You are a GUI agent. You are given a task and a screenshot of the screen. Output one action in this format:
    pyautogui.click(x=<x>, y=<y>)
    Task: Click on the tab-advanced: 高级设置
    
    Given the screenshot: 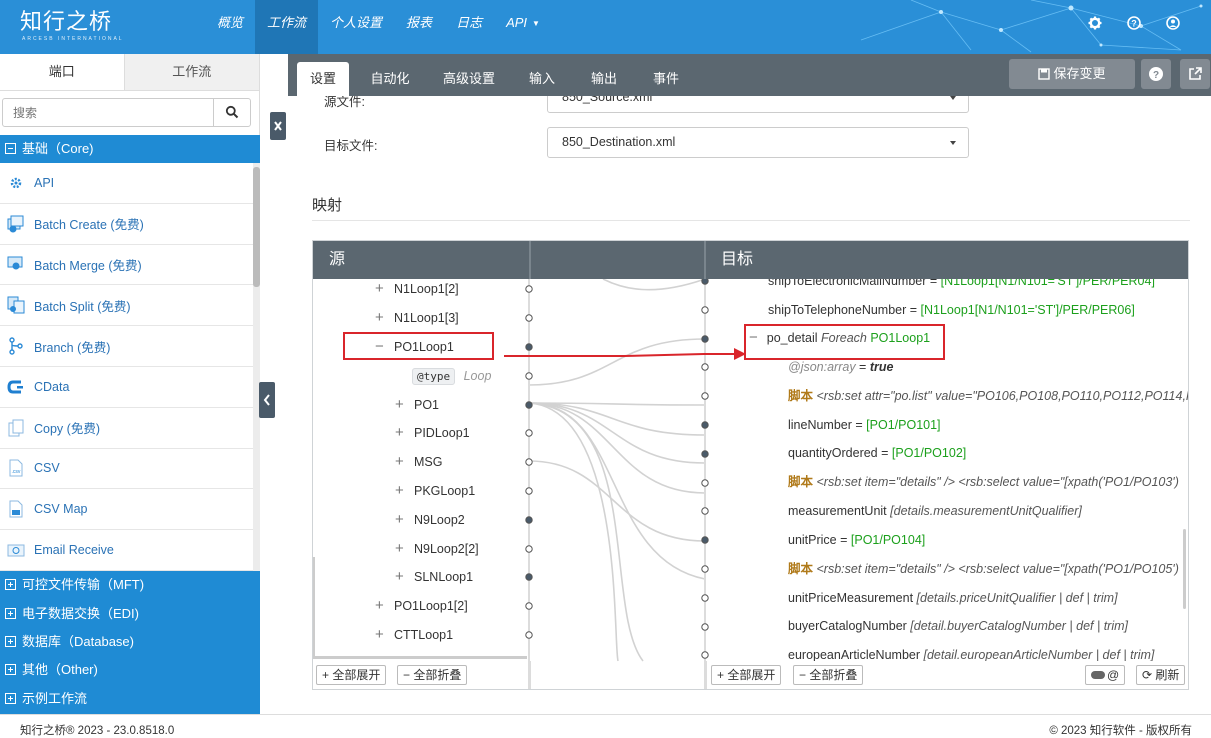 What is the action you would take?
    pyautogui.click(x=469, y=79)
    